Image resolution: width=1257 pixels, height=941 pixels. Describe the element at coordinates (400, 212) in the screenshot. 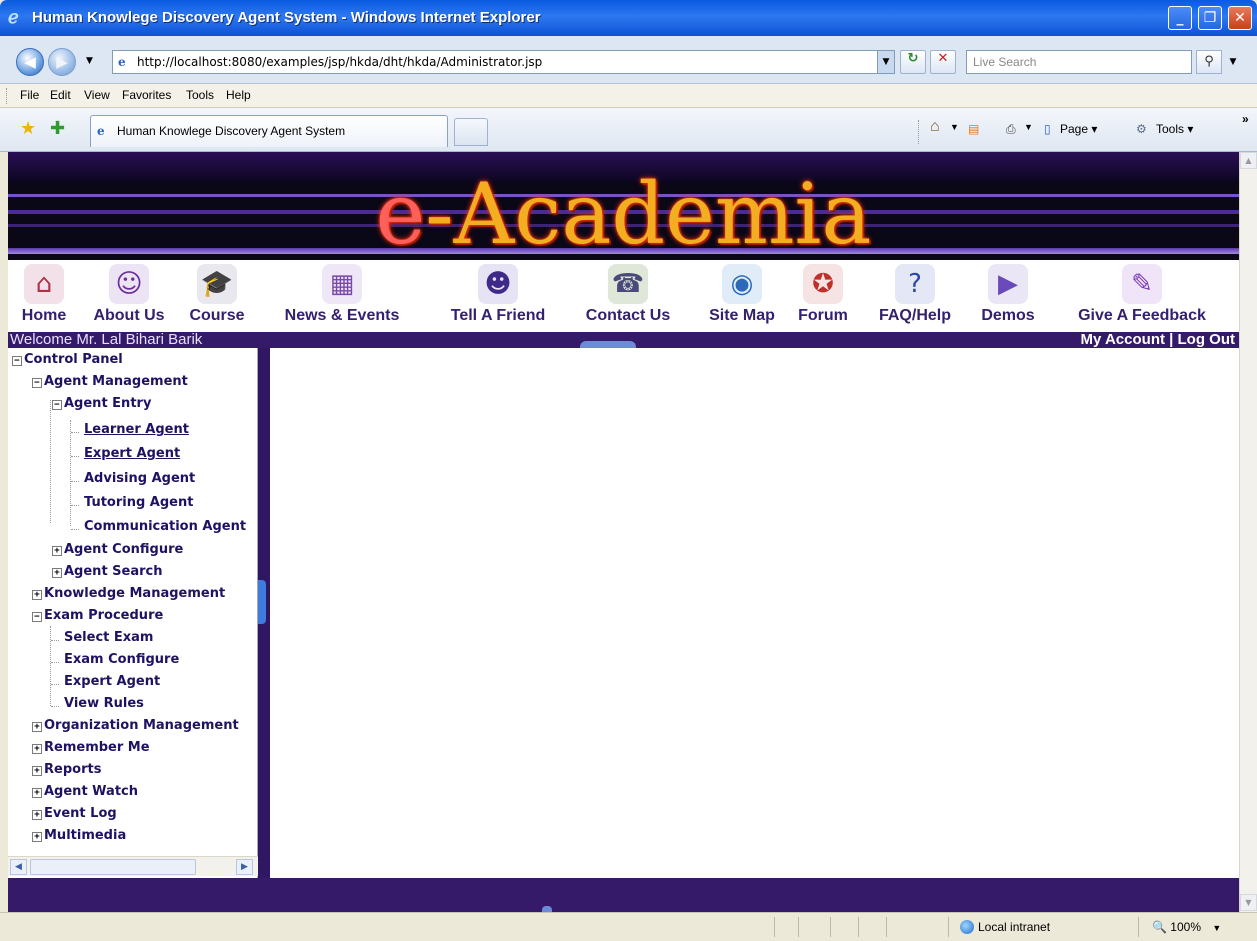

I see `site-title-e: e` at that location.